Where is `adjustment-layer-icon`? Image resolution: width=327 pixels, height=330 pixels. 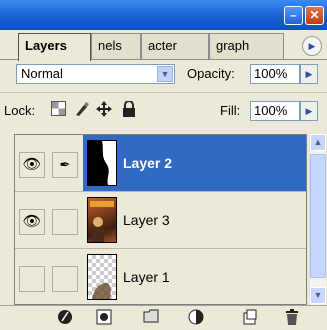 adjustment-layer-icon is located at coordinates (196, 318).